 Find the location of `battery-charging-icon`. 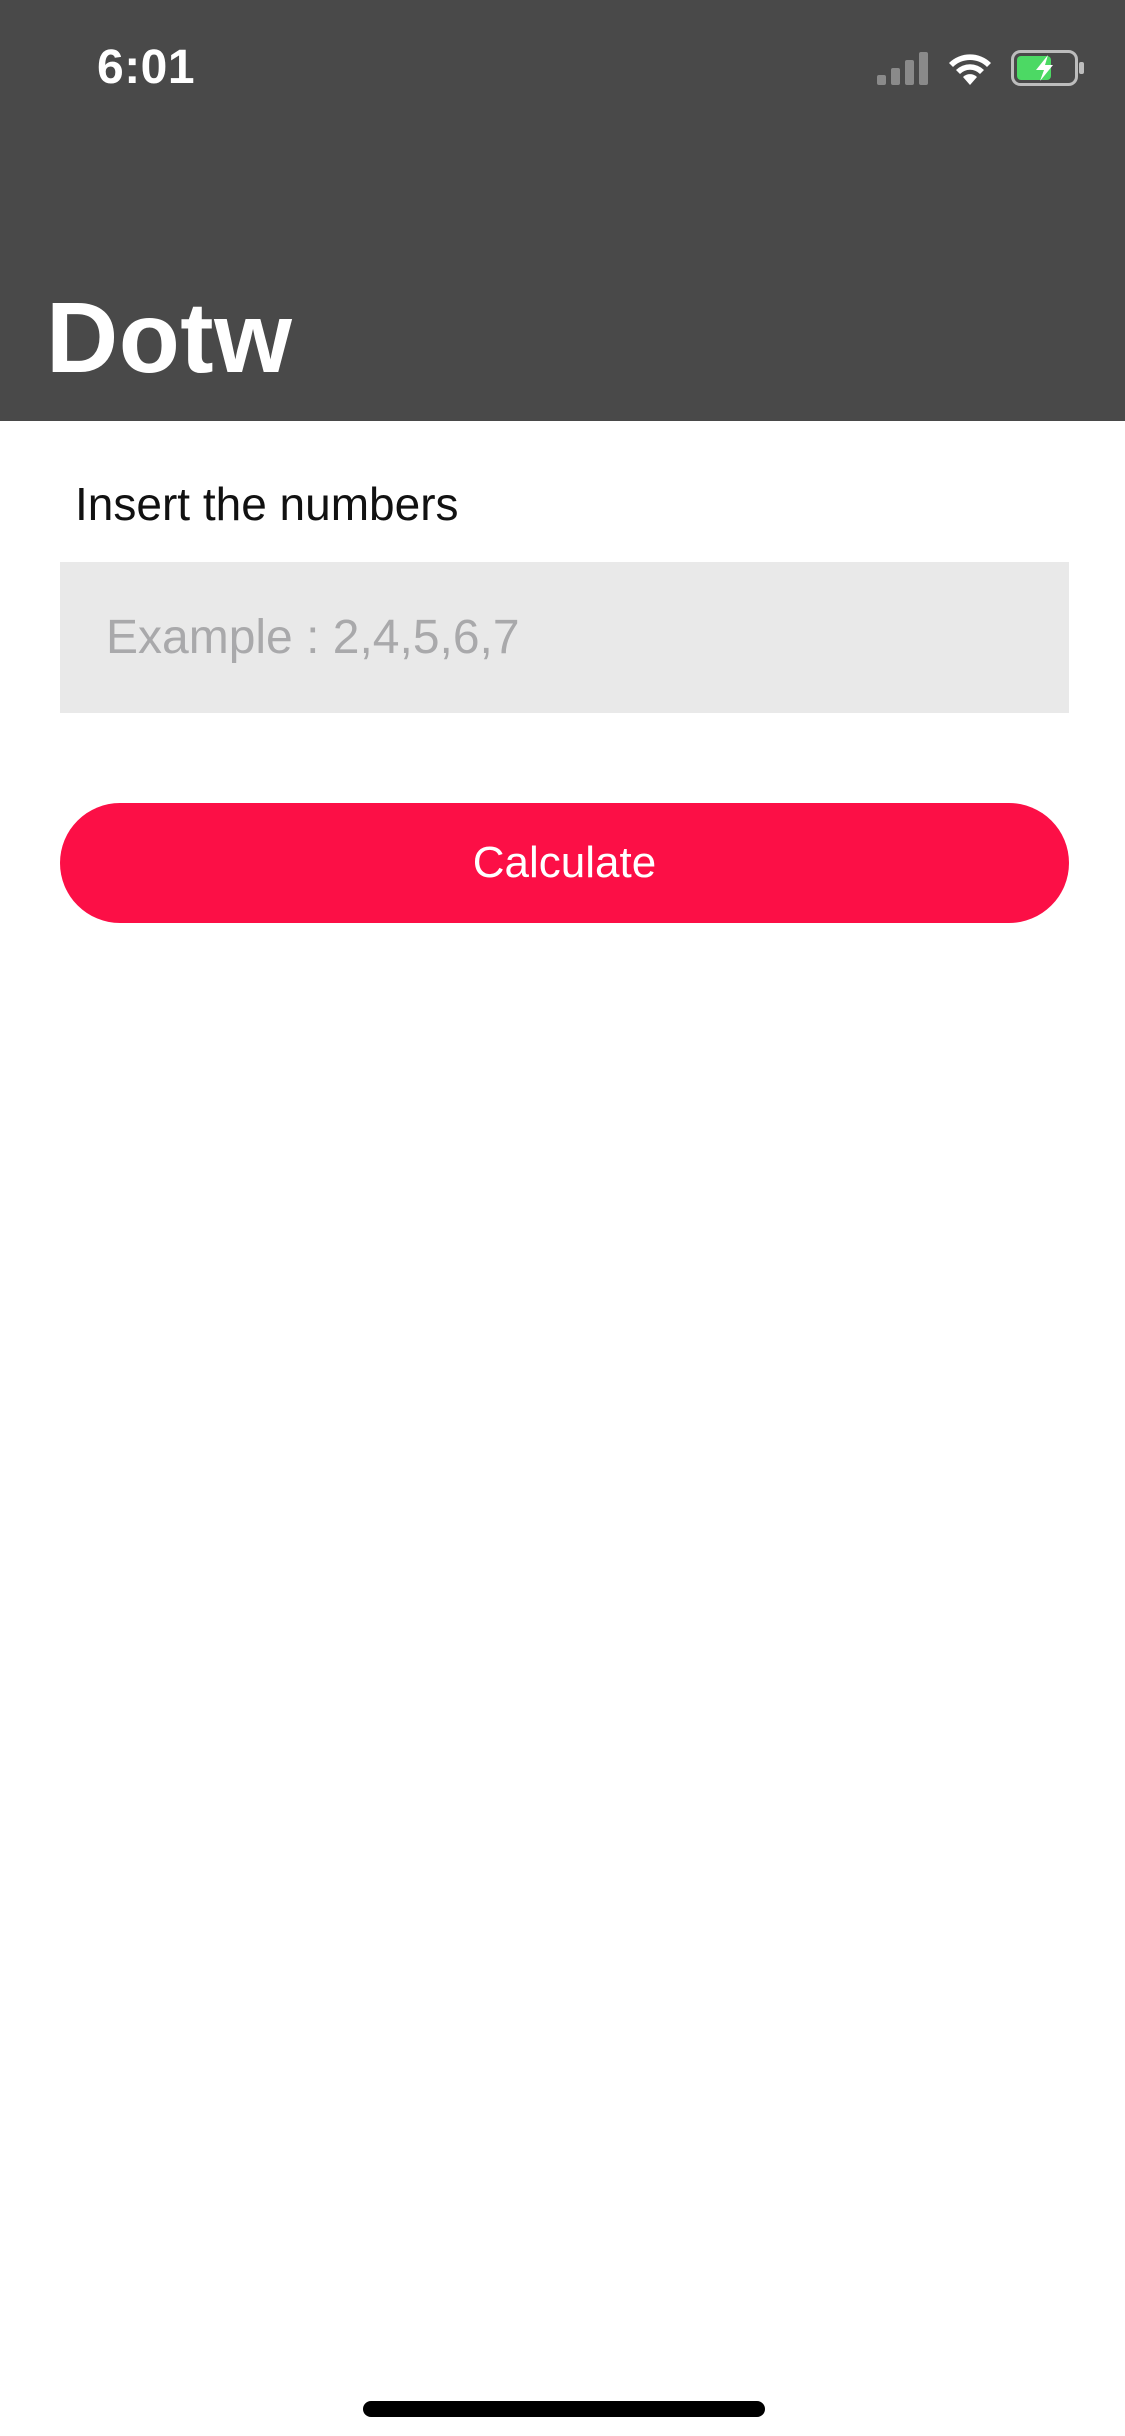

battery-charging-icon is located at coordinates (1048, 68).